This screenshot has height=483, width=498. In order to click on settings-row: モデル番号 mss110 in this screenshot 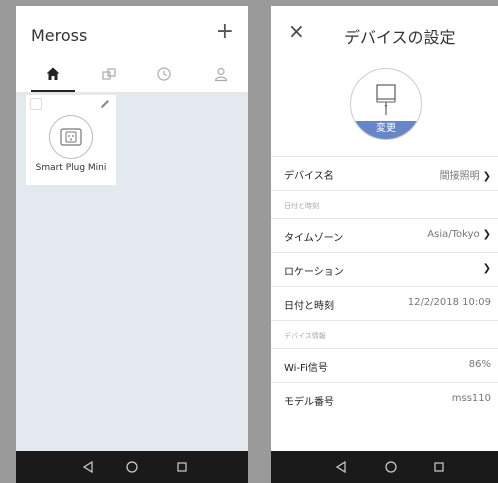, I will do `click(384, 399)`.